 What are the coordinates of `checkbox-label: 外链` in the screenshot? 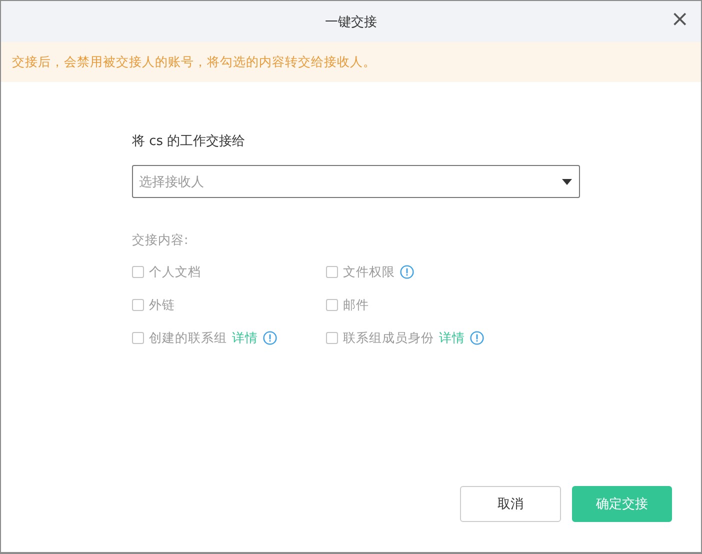 It's located at (162, 305).